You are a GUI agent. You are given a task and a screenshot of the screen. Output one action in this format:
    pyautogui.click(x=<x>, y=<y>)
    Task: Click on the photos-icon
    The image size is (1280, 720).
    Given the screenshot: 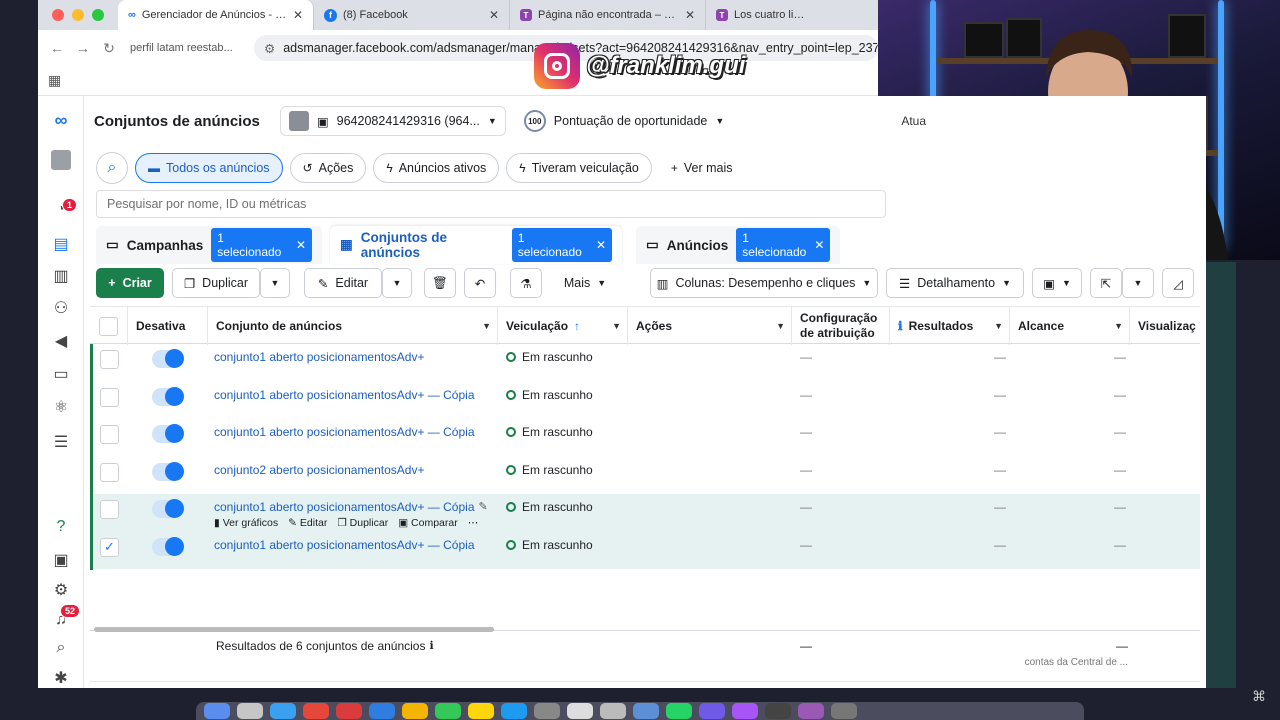 What is the action you would take?
    pyautogui.click(x=415, y=711)
    